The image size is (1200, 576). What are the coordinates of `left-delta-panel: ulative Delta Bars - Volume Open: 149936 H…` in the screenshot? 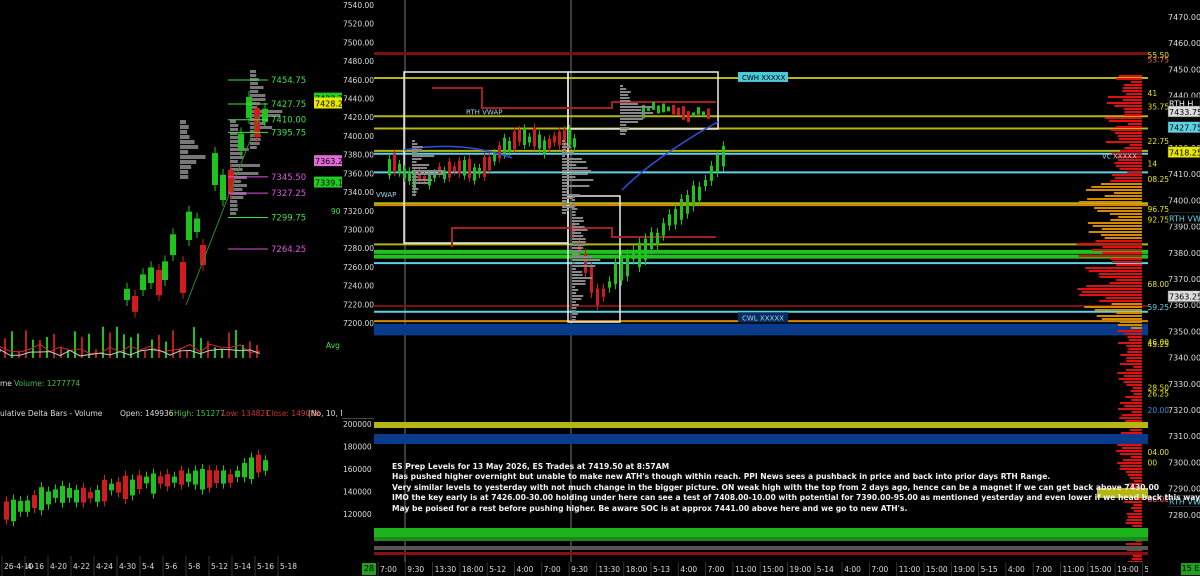 It's located at (171, 492).